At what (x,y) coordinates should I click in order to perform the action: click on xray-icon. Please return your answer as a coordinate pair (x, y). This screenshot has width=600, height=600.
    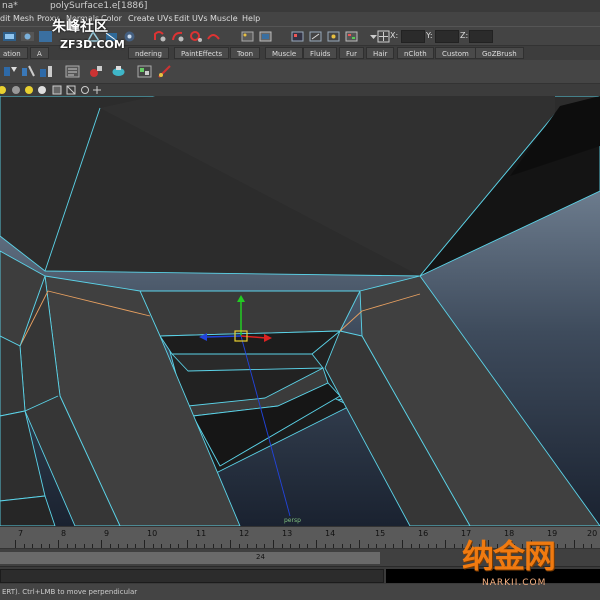
    Looking at the image, I should click on (71, 90).